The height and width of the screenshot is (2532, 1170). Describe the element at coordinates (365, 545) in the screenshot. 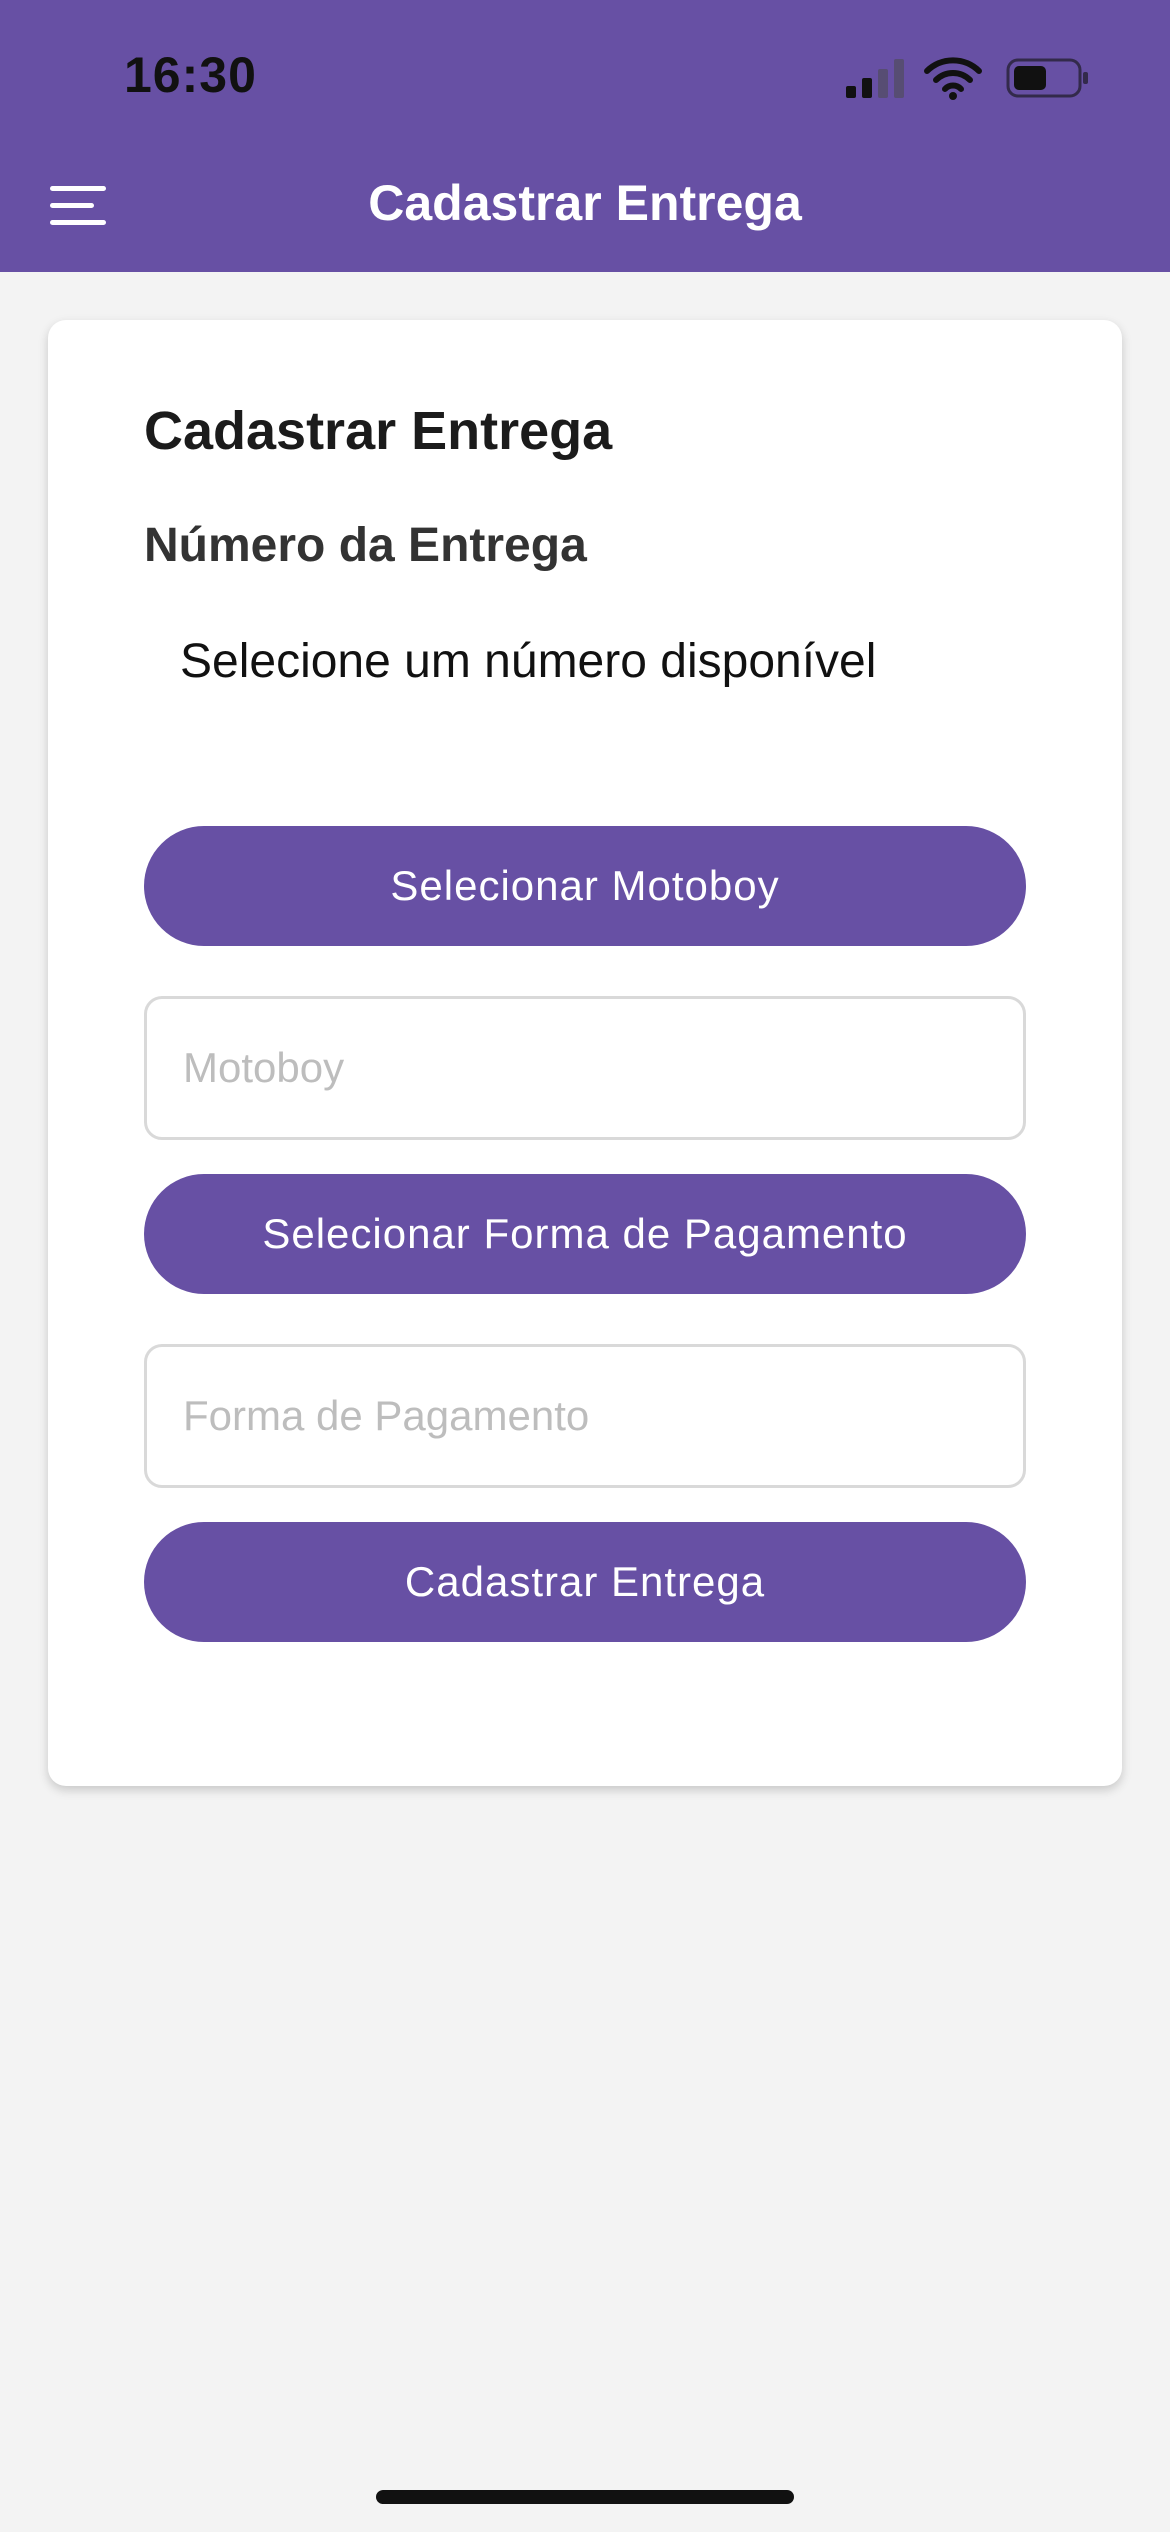

I see `delivery-number-label: Número da Entrega` at that location.